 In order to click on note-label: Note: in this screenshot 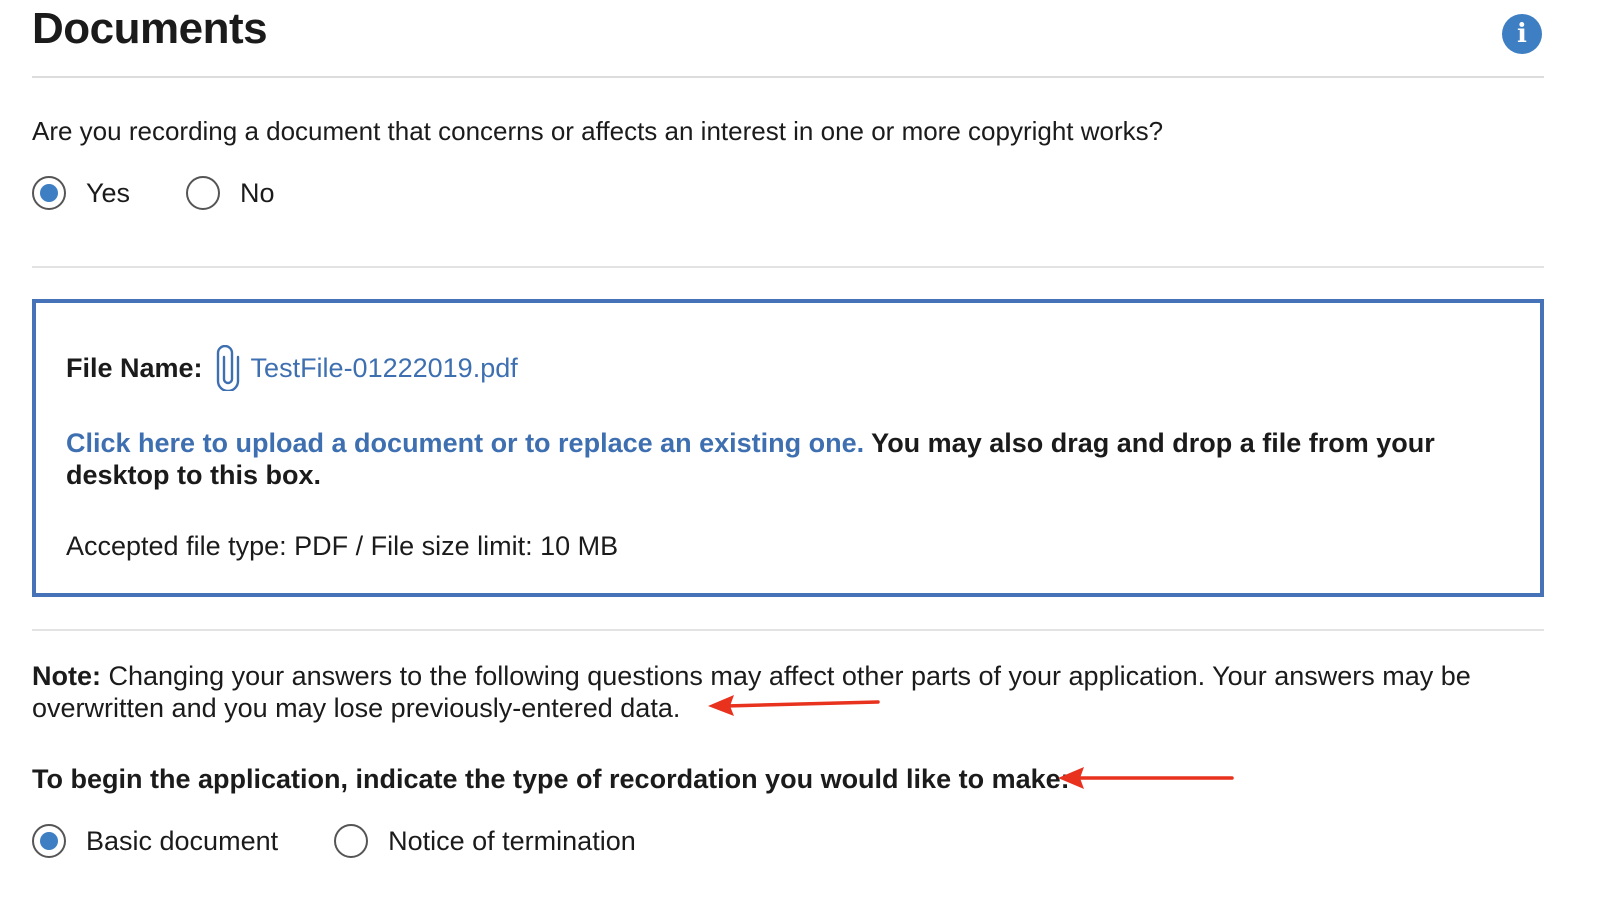, I will do `click(66, 676)`.